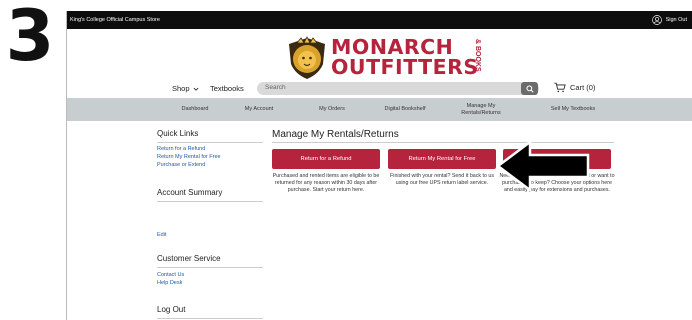 Image resolution: width=692 pixels, height=320 pixels. What do you see at coordinates (398, 88) in the screenshot?
I see `search-bar: Search` at bounding box center [398, 88].